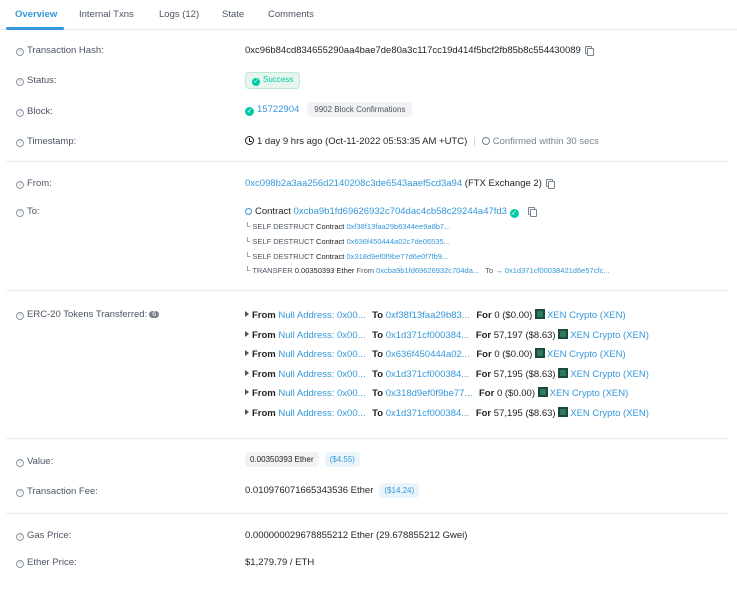 This screenshot has height=593, width=737. Describe the element at coordinates (342, 459) in the screenshot. I see `usd-value-badge: ($4.55)` at that location.